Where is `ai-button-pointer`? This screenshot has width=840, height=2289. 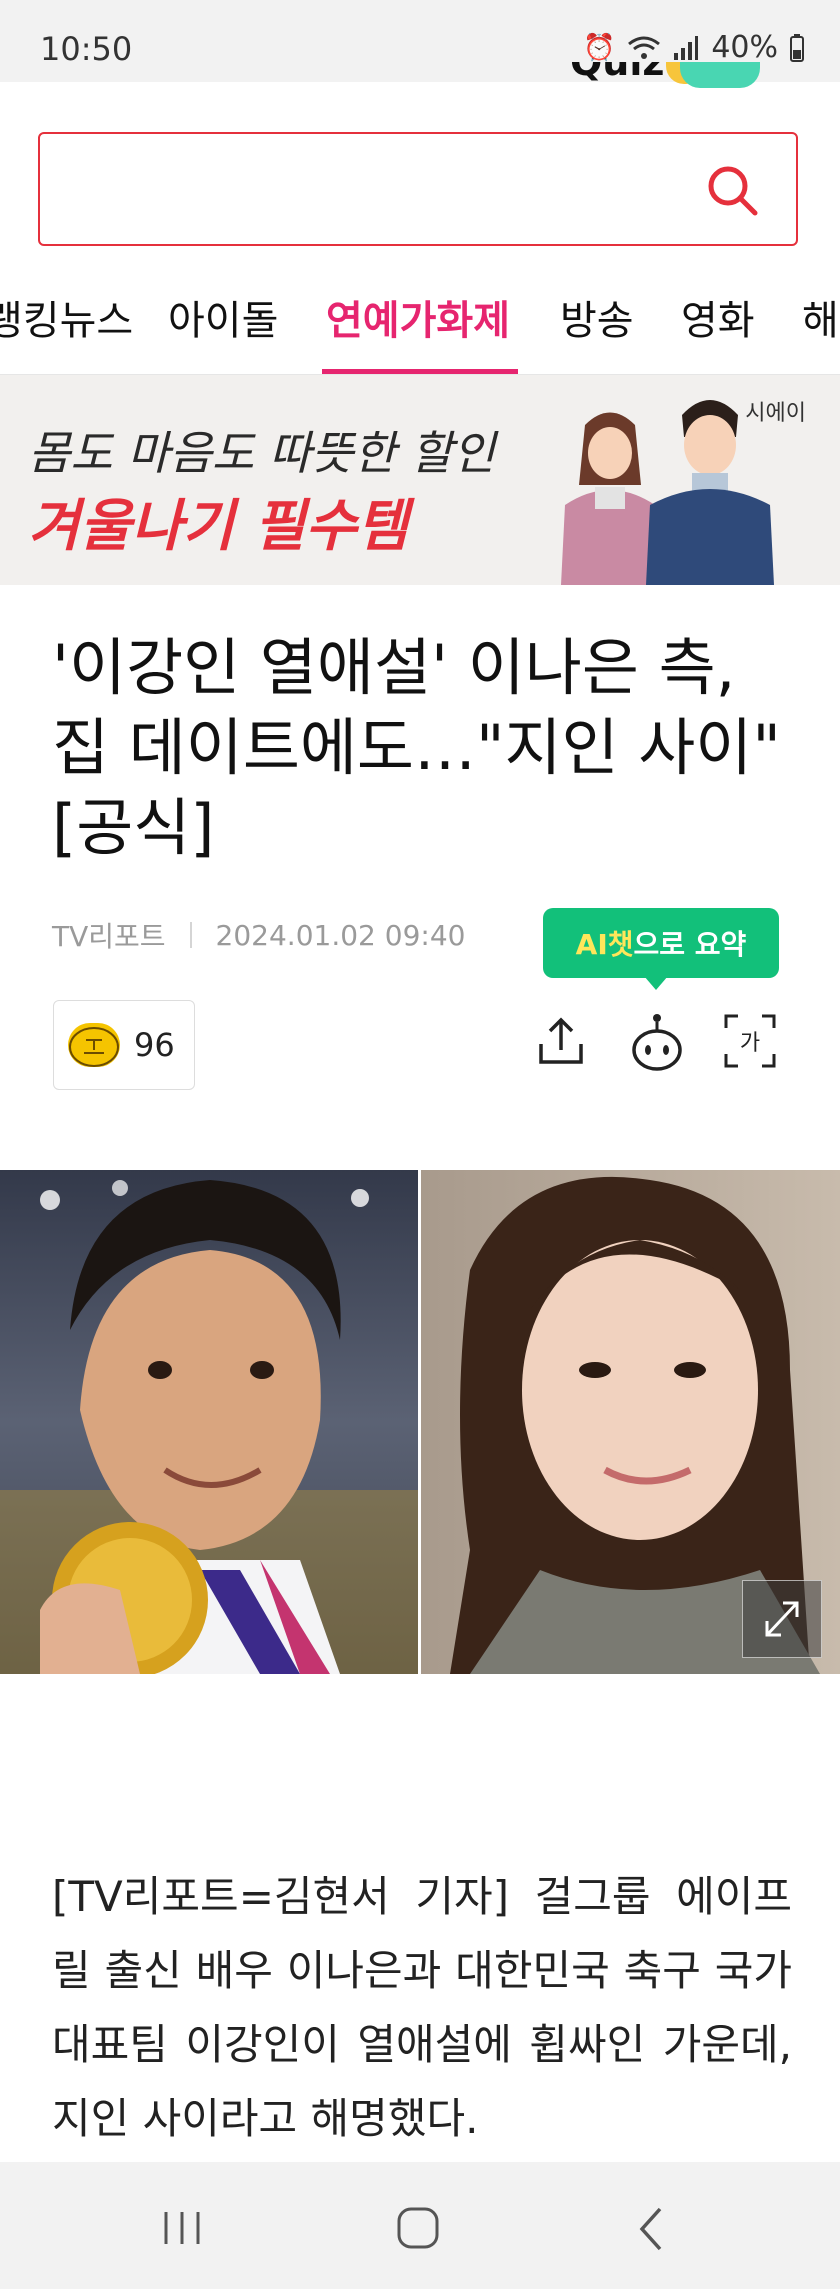 ai-button-pointer is located at coordinates (656, 983).